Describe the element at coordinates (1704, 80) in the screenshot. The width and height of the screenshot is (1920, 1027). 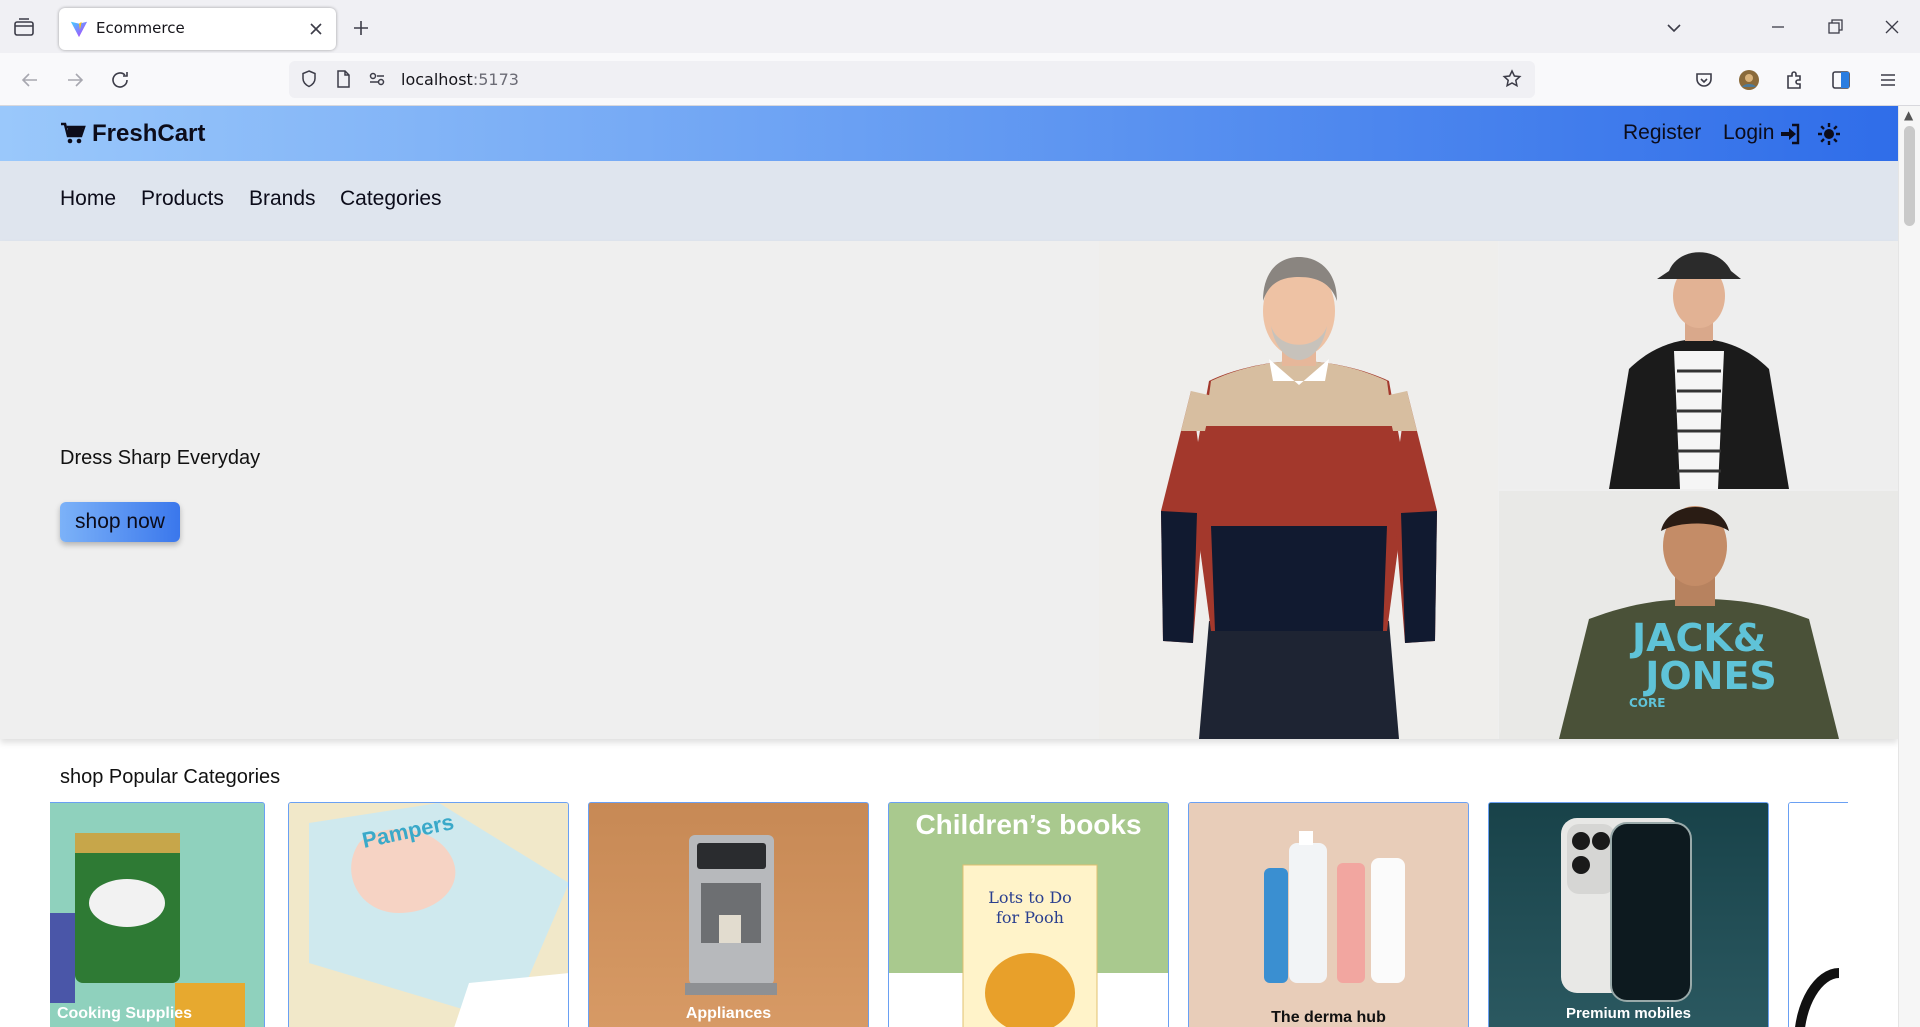
I see `pocket-icon` at that location.